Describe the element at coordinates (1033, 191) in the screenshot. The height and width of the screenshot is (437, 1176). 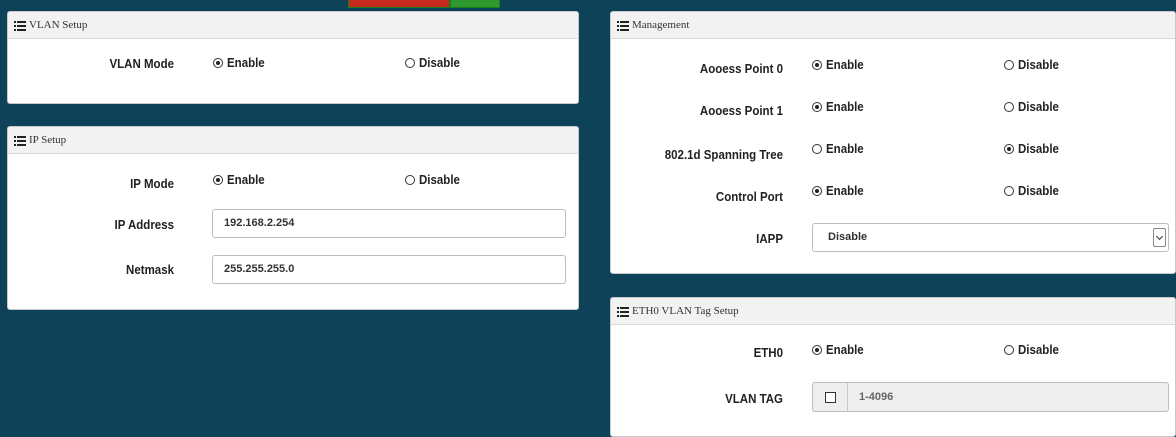
I see `control-port-disable-radio: Disable` at that location.